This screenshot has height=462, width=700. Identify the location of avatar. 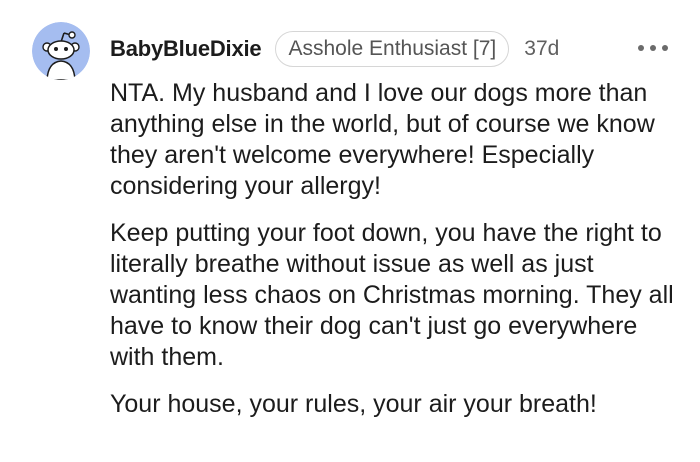
(61, 51).